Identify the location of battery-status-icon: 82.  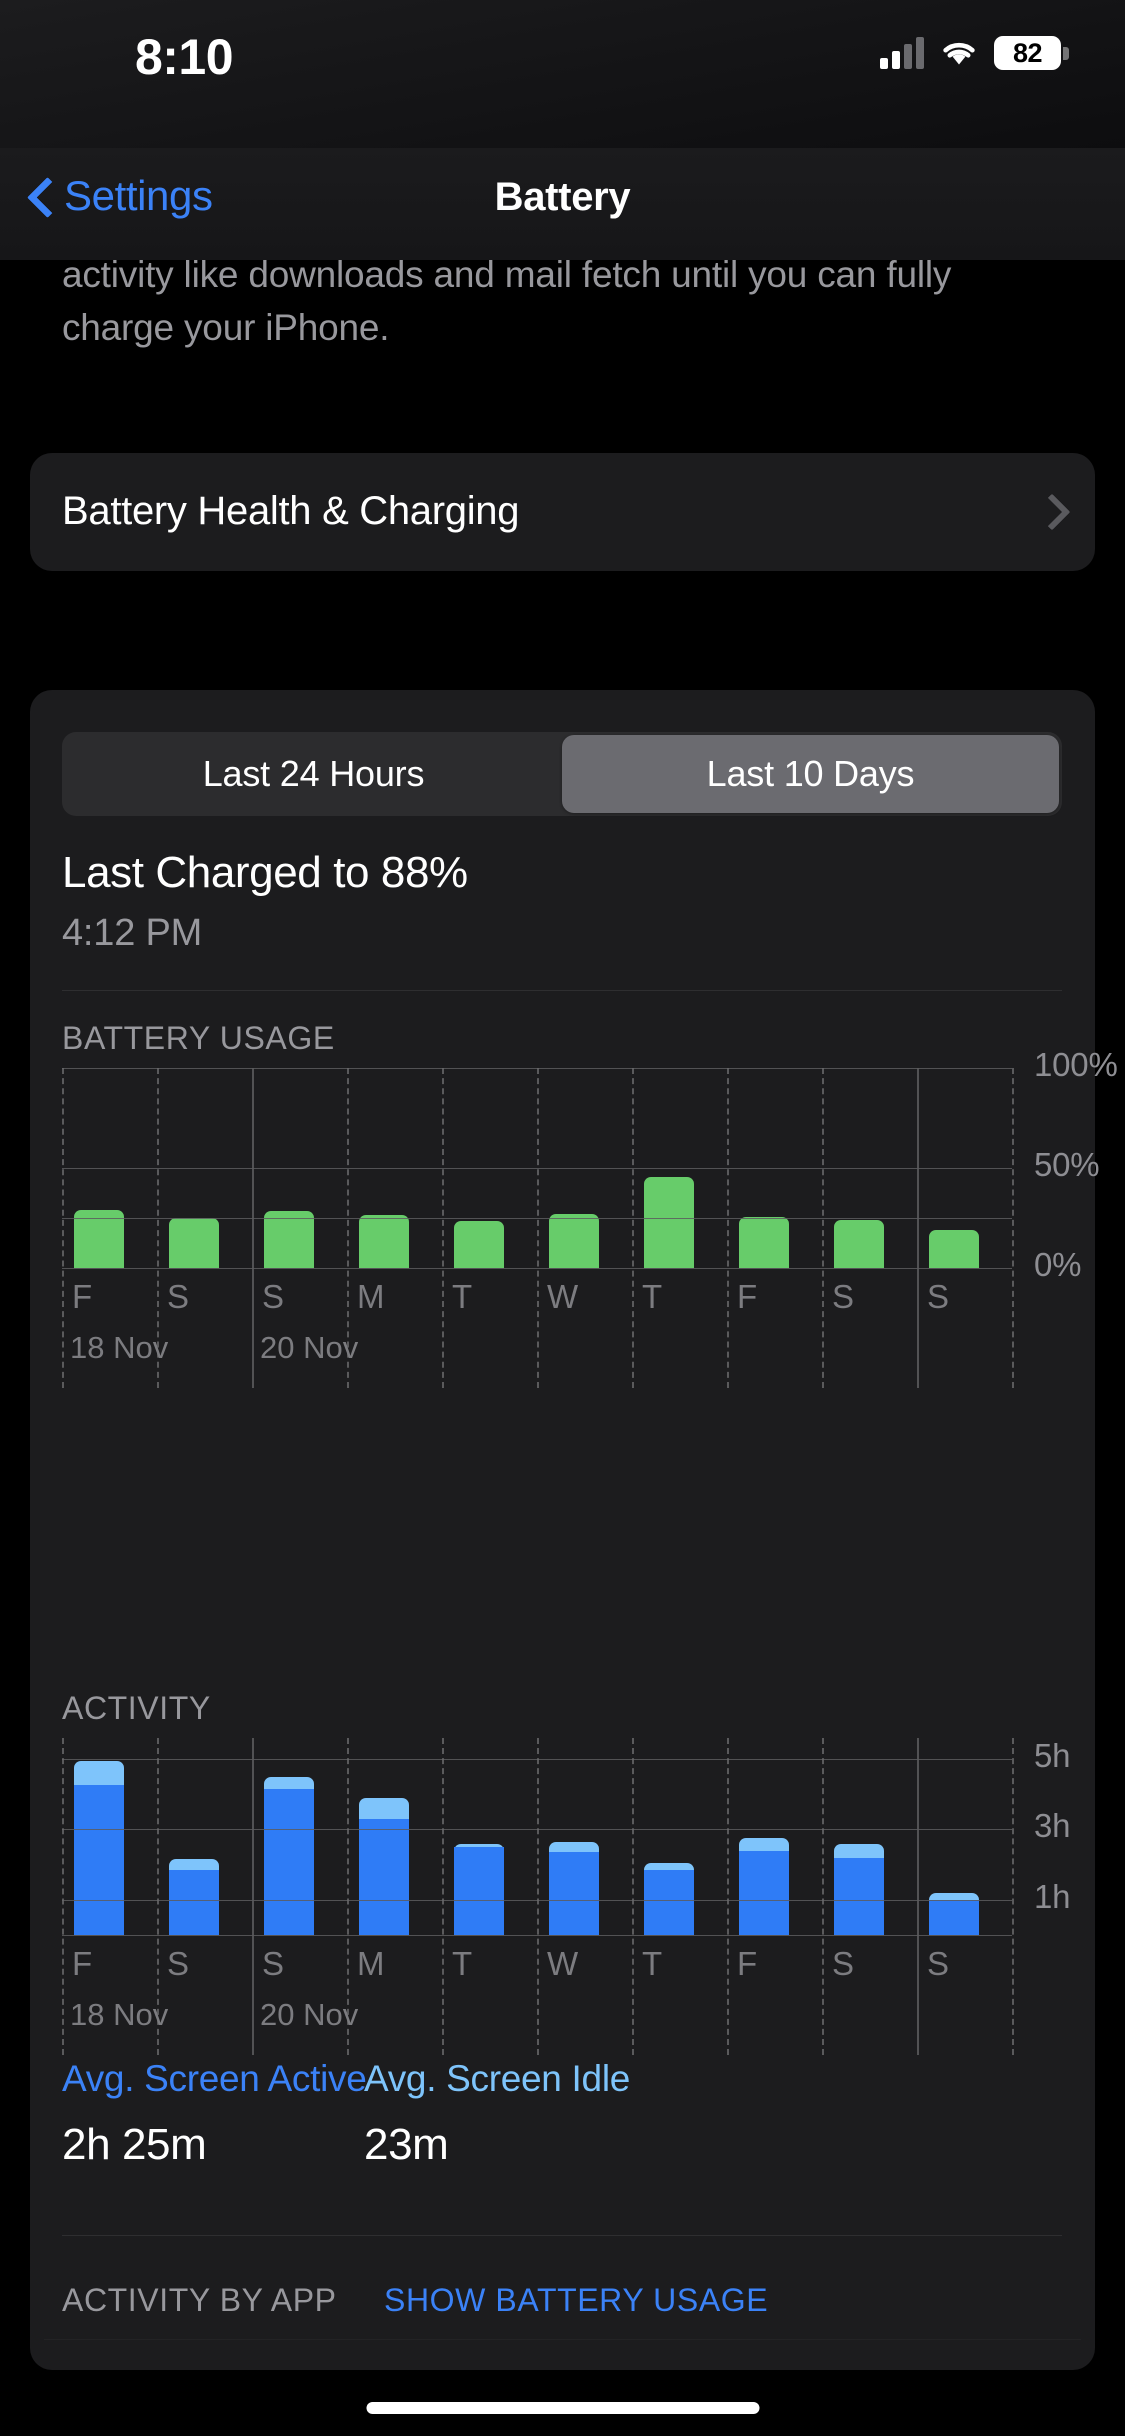
(1031, 53).